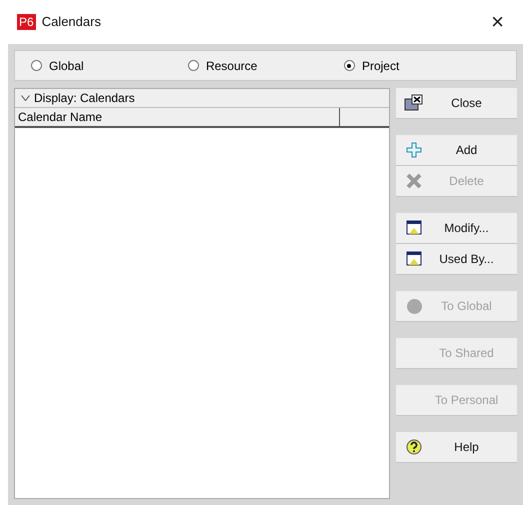 Image resolution: width=523 pixels, height=505 pixels. What do you see at coordinates (422, 65) in the screenshot?
I see `radio-option: Project` at bounding box center [422, 65].